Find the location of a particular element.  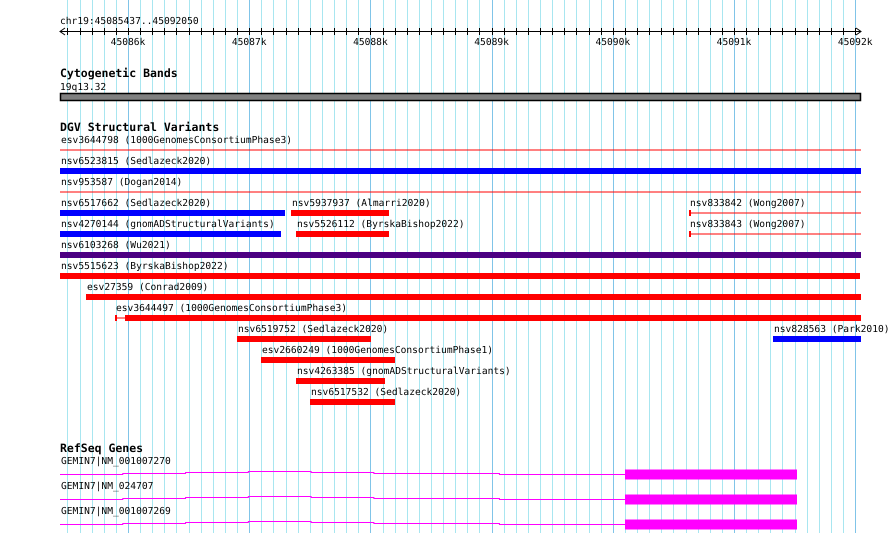

cytoband-label: 19q13.32 is located at coordinates (83, 87).